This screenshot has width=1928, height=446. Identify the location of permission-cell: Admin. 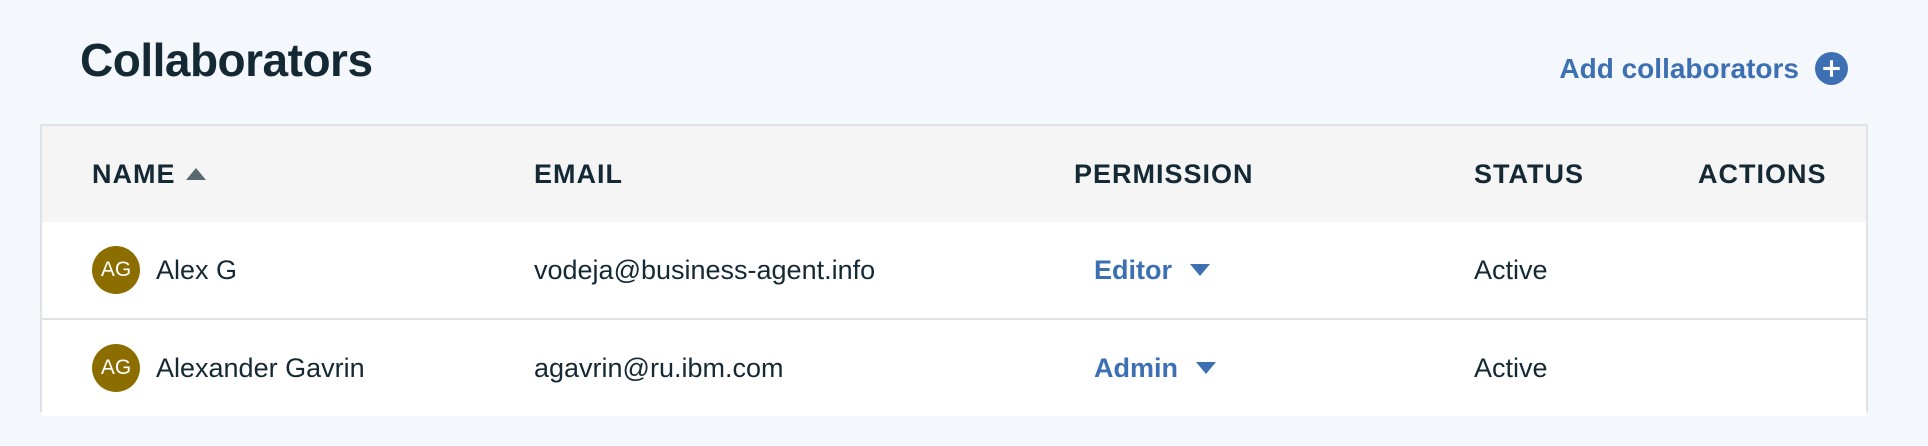
(1155, 368).